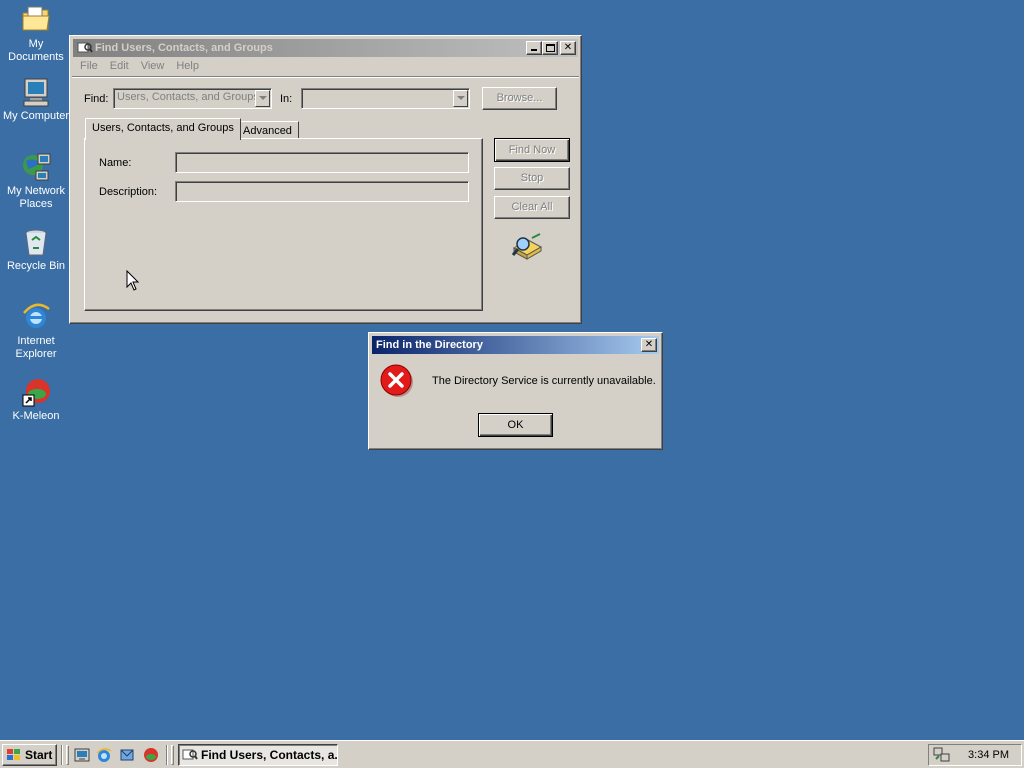  Describe the element at coordinates (82, 755) in the screenshot. I see `show-desktop-icon` at that location.